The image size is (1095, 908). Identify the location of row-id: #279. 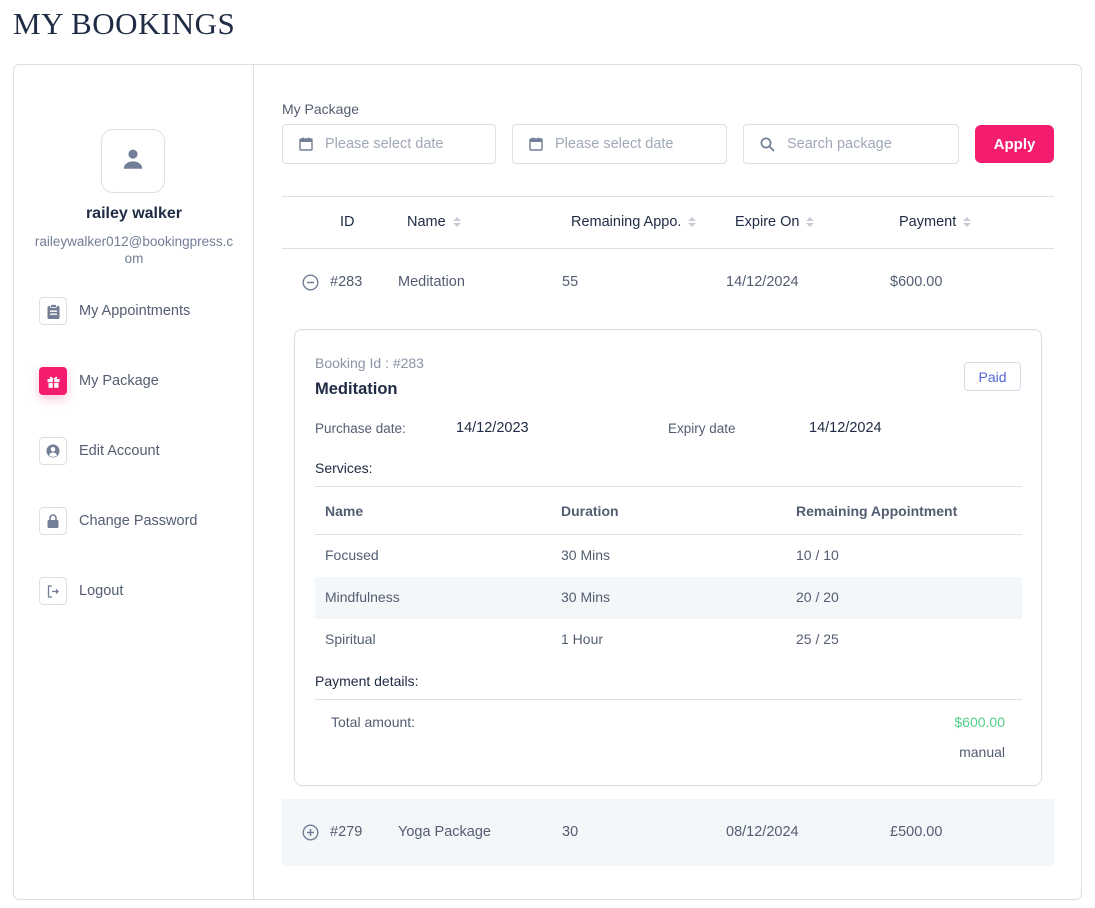
(346, 832).